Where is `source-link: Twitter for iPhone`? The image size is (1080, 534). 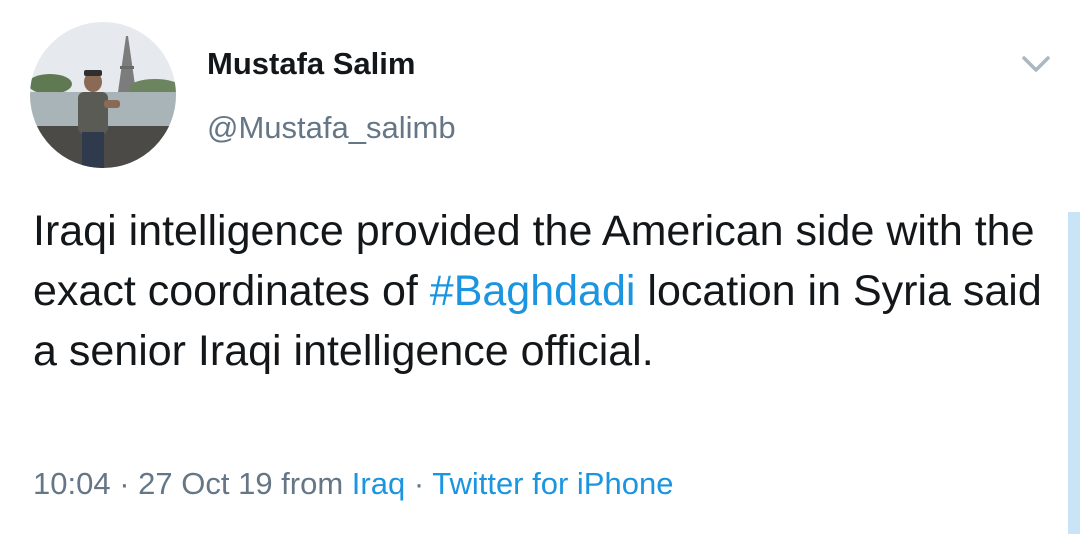 source-link: Twitter for iPhone is located at coordinates (552, 483).